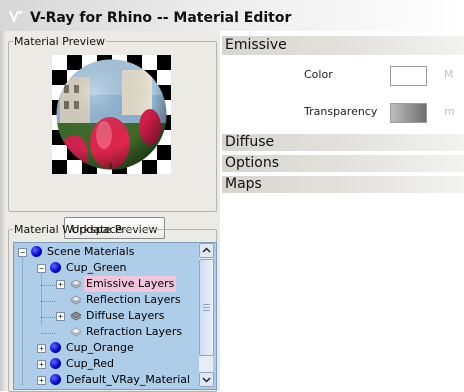 This screenshot has width=464, height=392. Describe the element at coordinates (96, 267) in the screenshot. I see `tree-item-label: Cup_Green` at that location.